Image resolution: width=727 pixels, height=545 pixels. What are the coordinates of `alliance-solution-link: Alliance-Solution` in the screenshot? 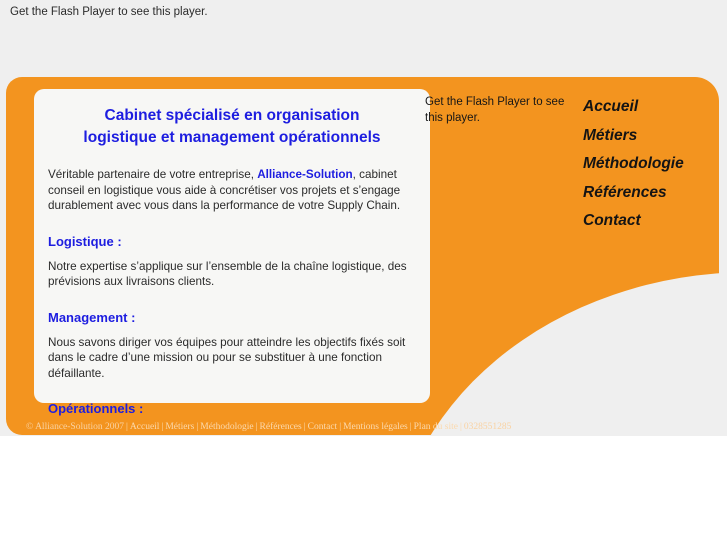 It's located at (304, 174).